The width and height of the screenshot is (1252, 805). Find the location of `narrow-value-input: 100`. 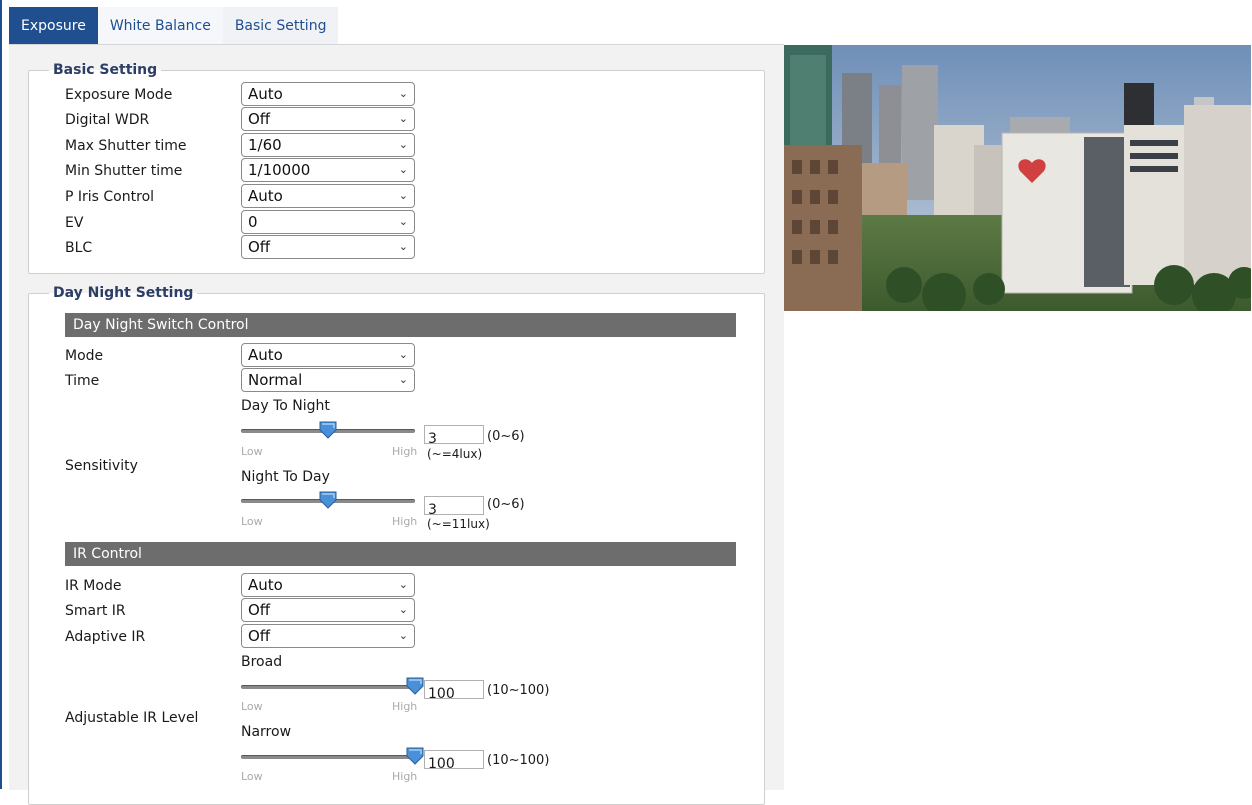

narrow-value-input: 100 is located at coordinates (454, 761).